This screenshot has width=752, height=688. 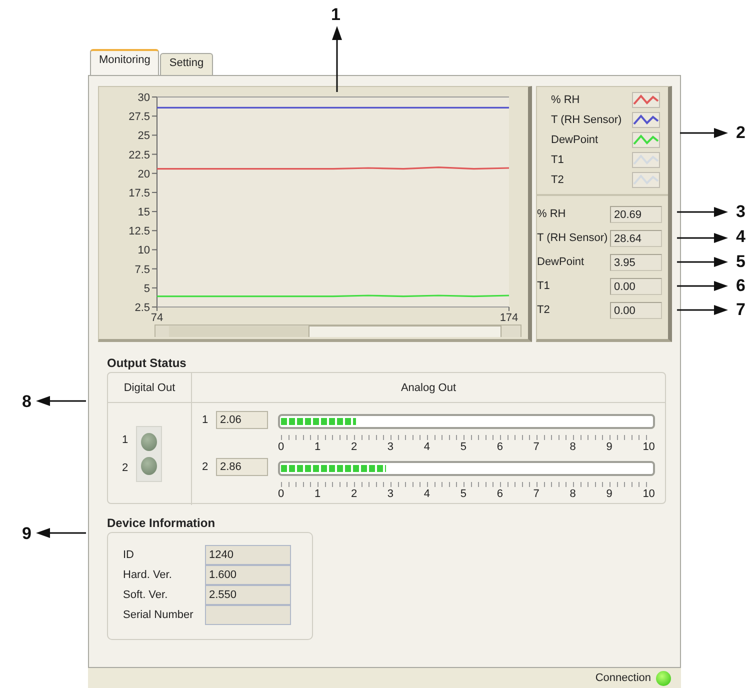 What do you see at coordinates (557, 180) in the screenshot?
I see `legend-label: T2` at bounding box center [557, 180].